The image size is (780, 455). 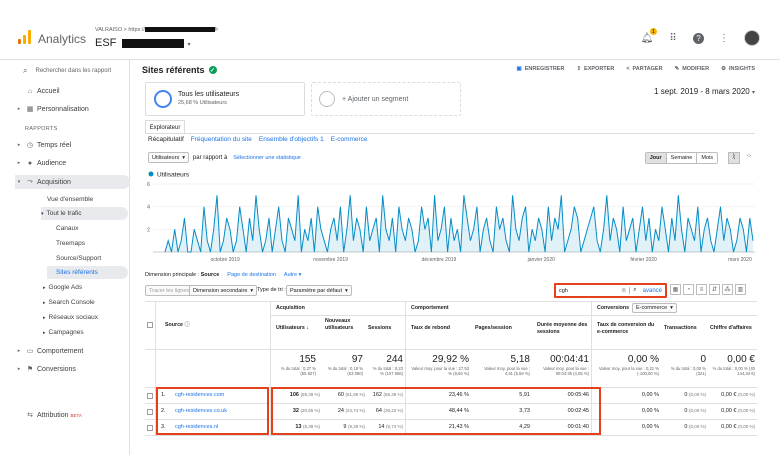 I want to click on metric-select: Utilisateurs ▾, so click(x=168, y=157).